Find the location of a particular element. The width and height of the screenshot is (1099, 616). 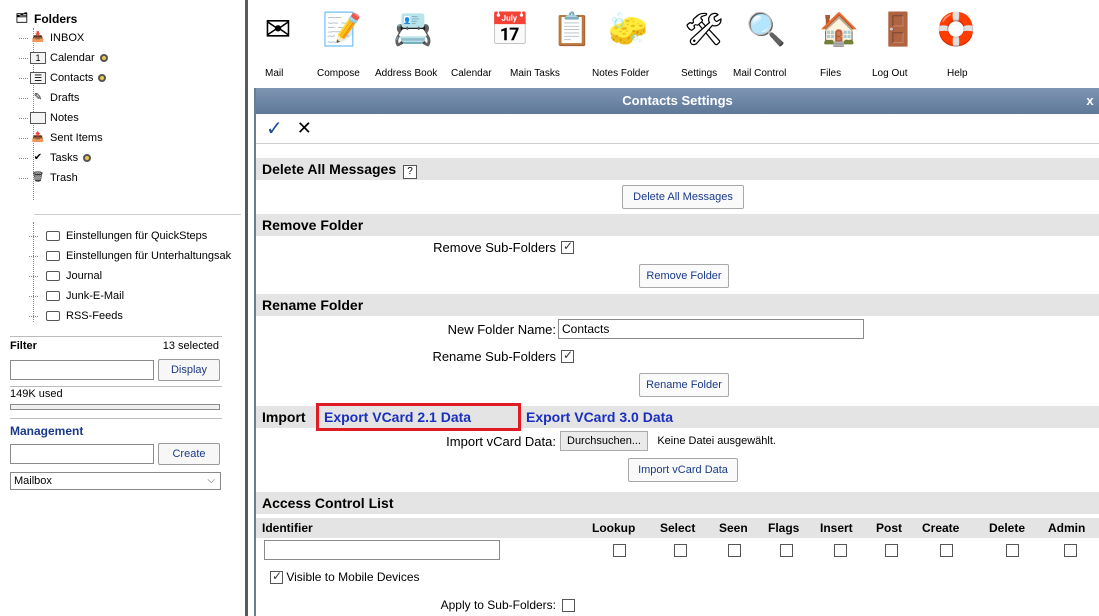

remove-section-header: Remove Folder is located at coordinates (677, 225).